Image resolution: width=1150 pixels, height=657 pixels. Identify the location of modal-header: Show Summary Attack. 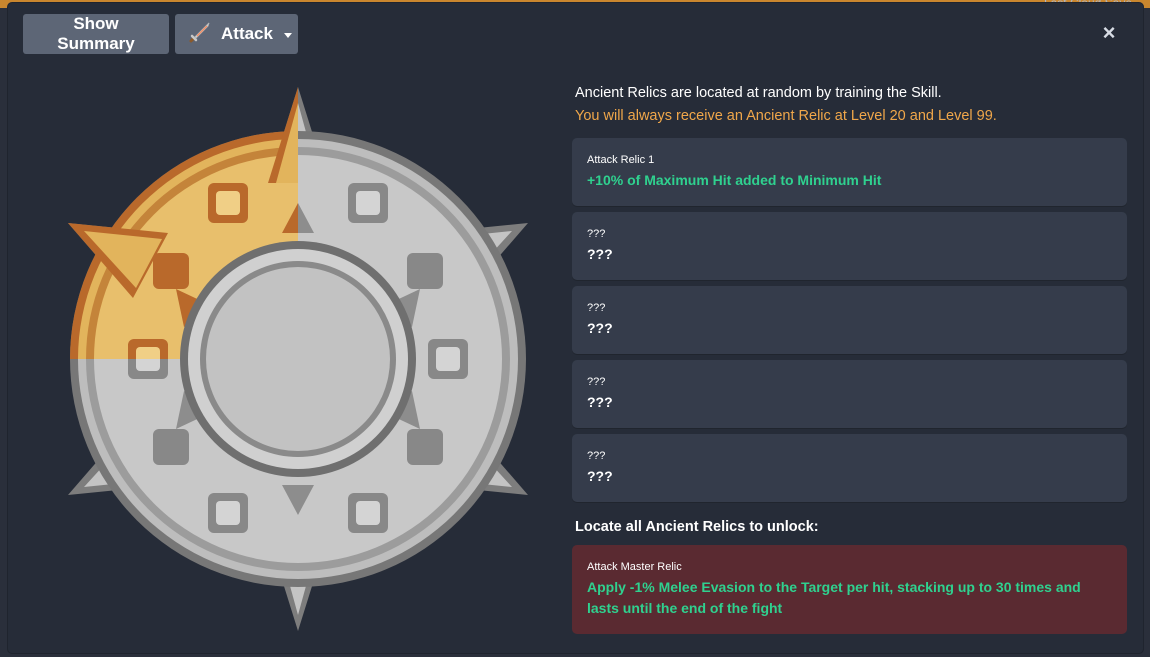
(160, 34).